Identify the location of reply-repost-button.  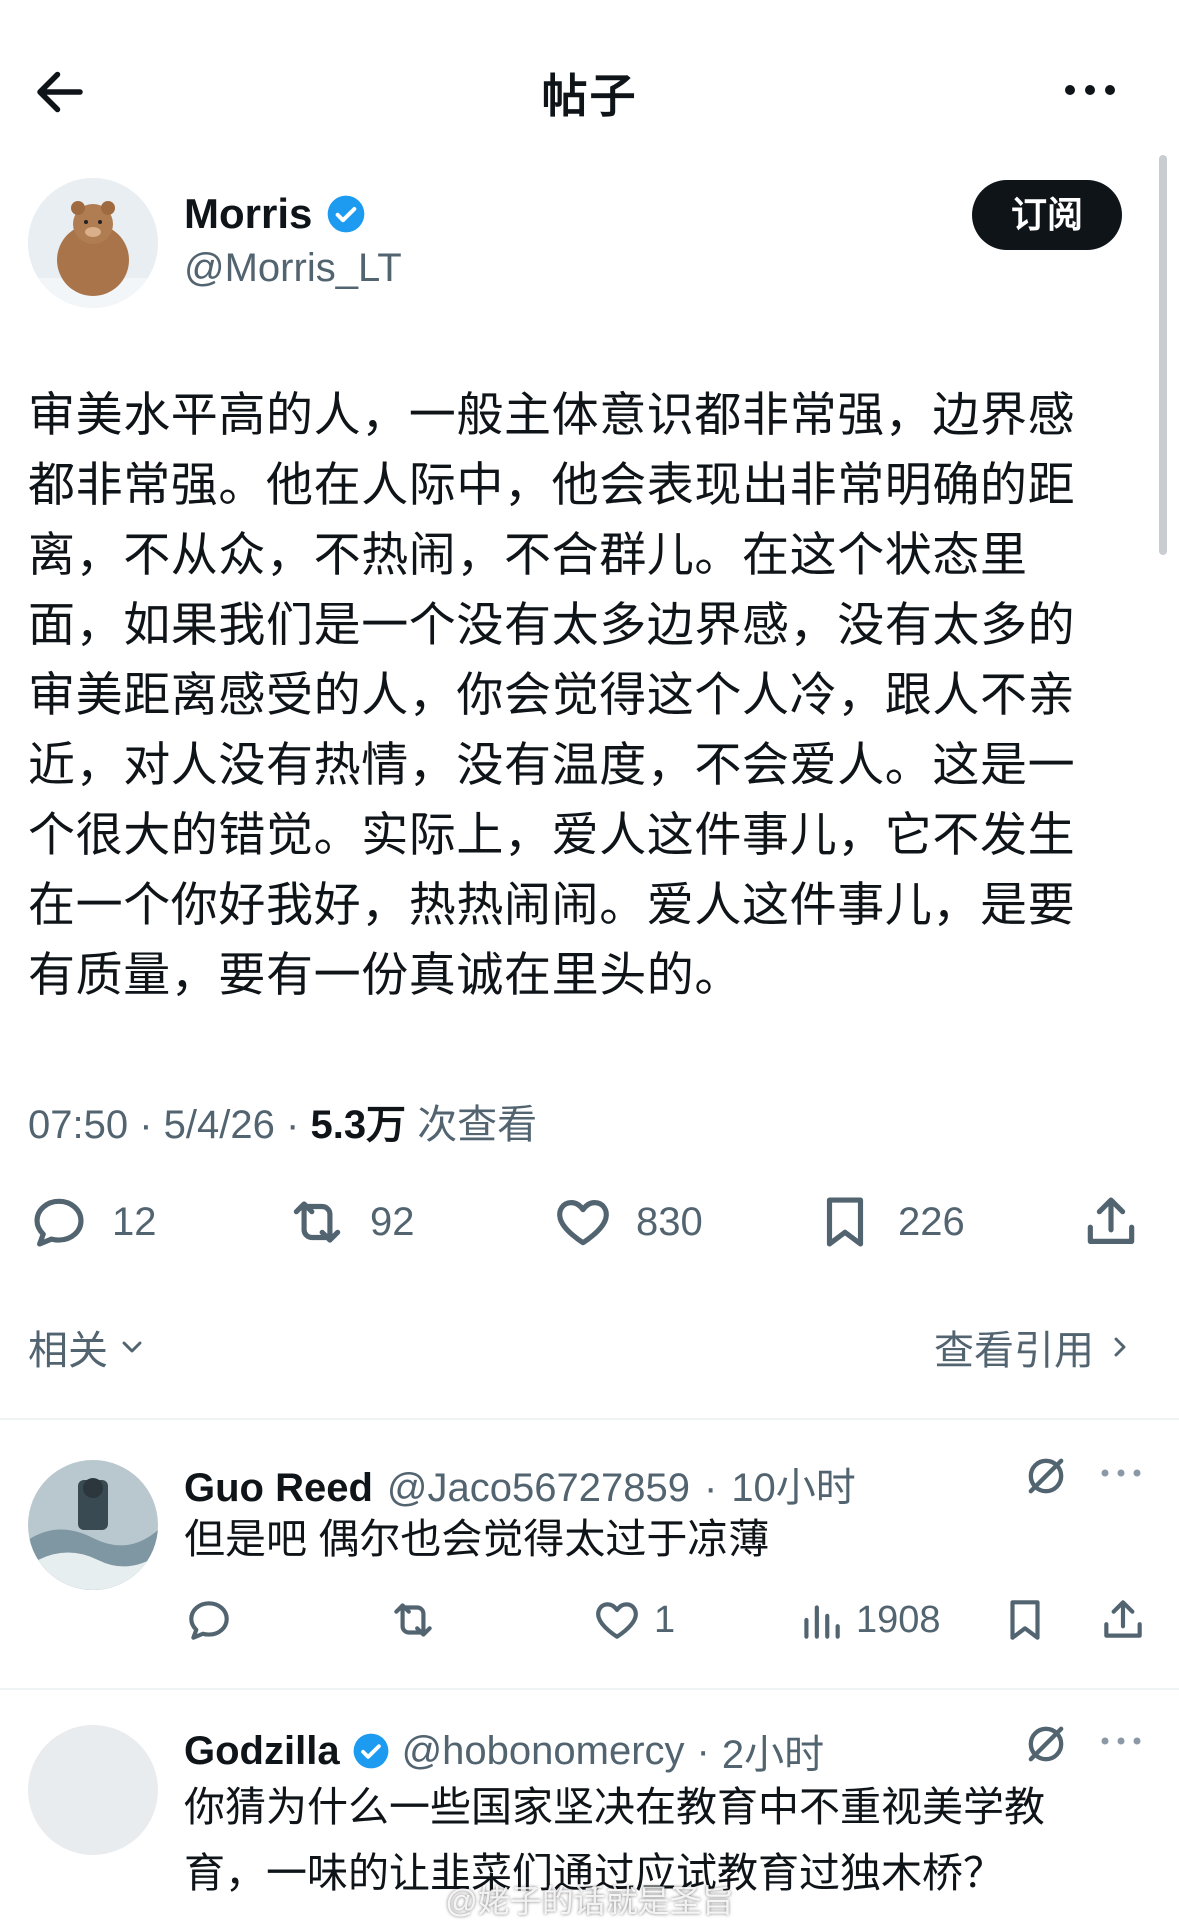
(413, 1620).